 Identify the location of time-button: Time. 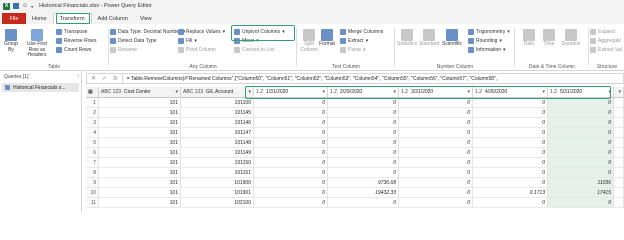
(549, 38).